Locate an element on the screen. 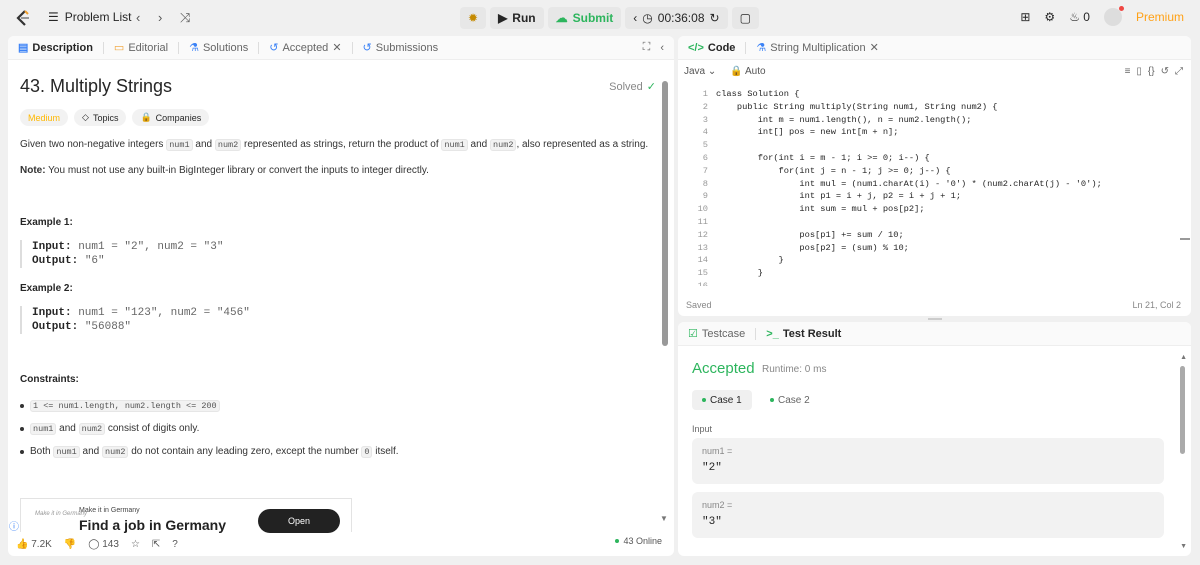 The width and height of the screenshot is (1200, 565). input-label: Input: is located at coordinates (52, 313).